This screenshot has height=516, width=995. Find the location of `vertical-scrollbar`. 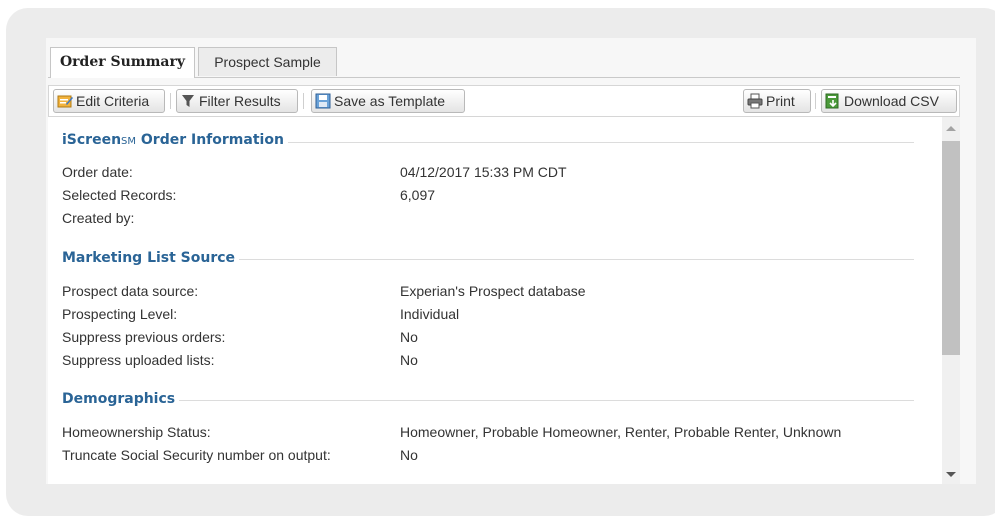

vertical-scrollbar is located at coordinates (951, 300).